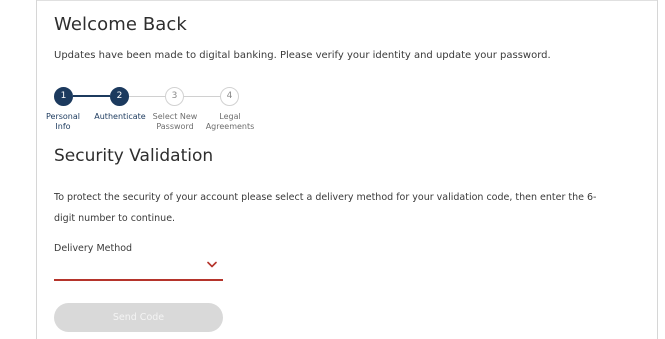 Image resolution: width=665 pixels, height=339 pixels. What do you see at coordinates (120, 24) in the screenshot?
I see `page-title: Welcome Back` at bounding box center [120, 24].